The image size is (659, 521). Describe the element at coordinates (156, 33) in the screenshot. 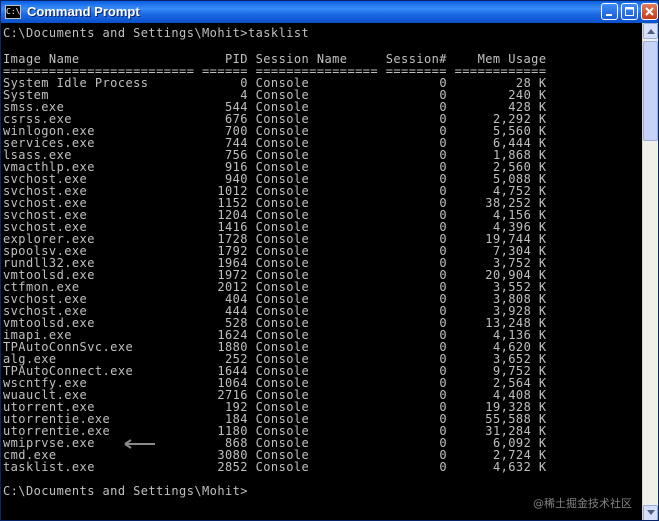

I see `command-line: C:\Documents and Settings\Mohit>tasklist` at that location.